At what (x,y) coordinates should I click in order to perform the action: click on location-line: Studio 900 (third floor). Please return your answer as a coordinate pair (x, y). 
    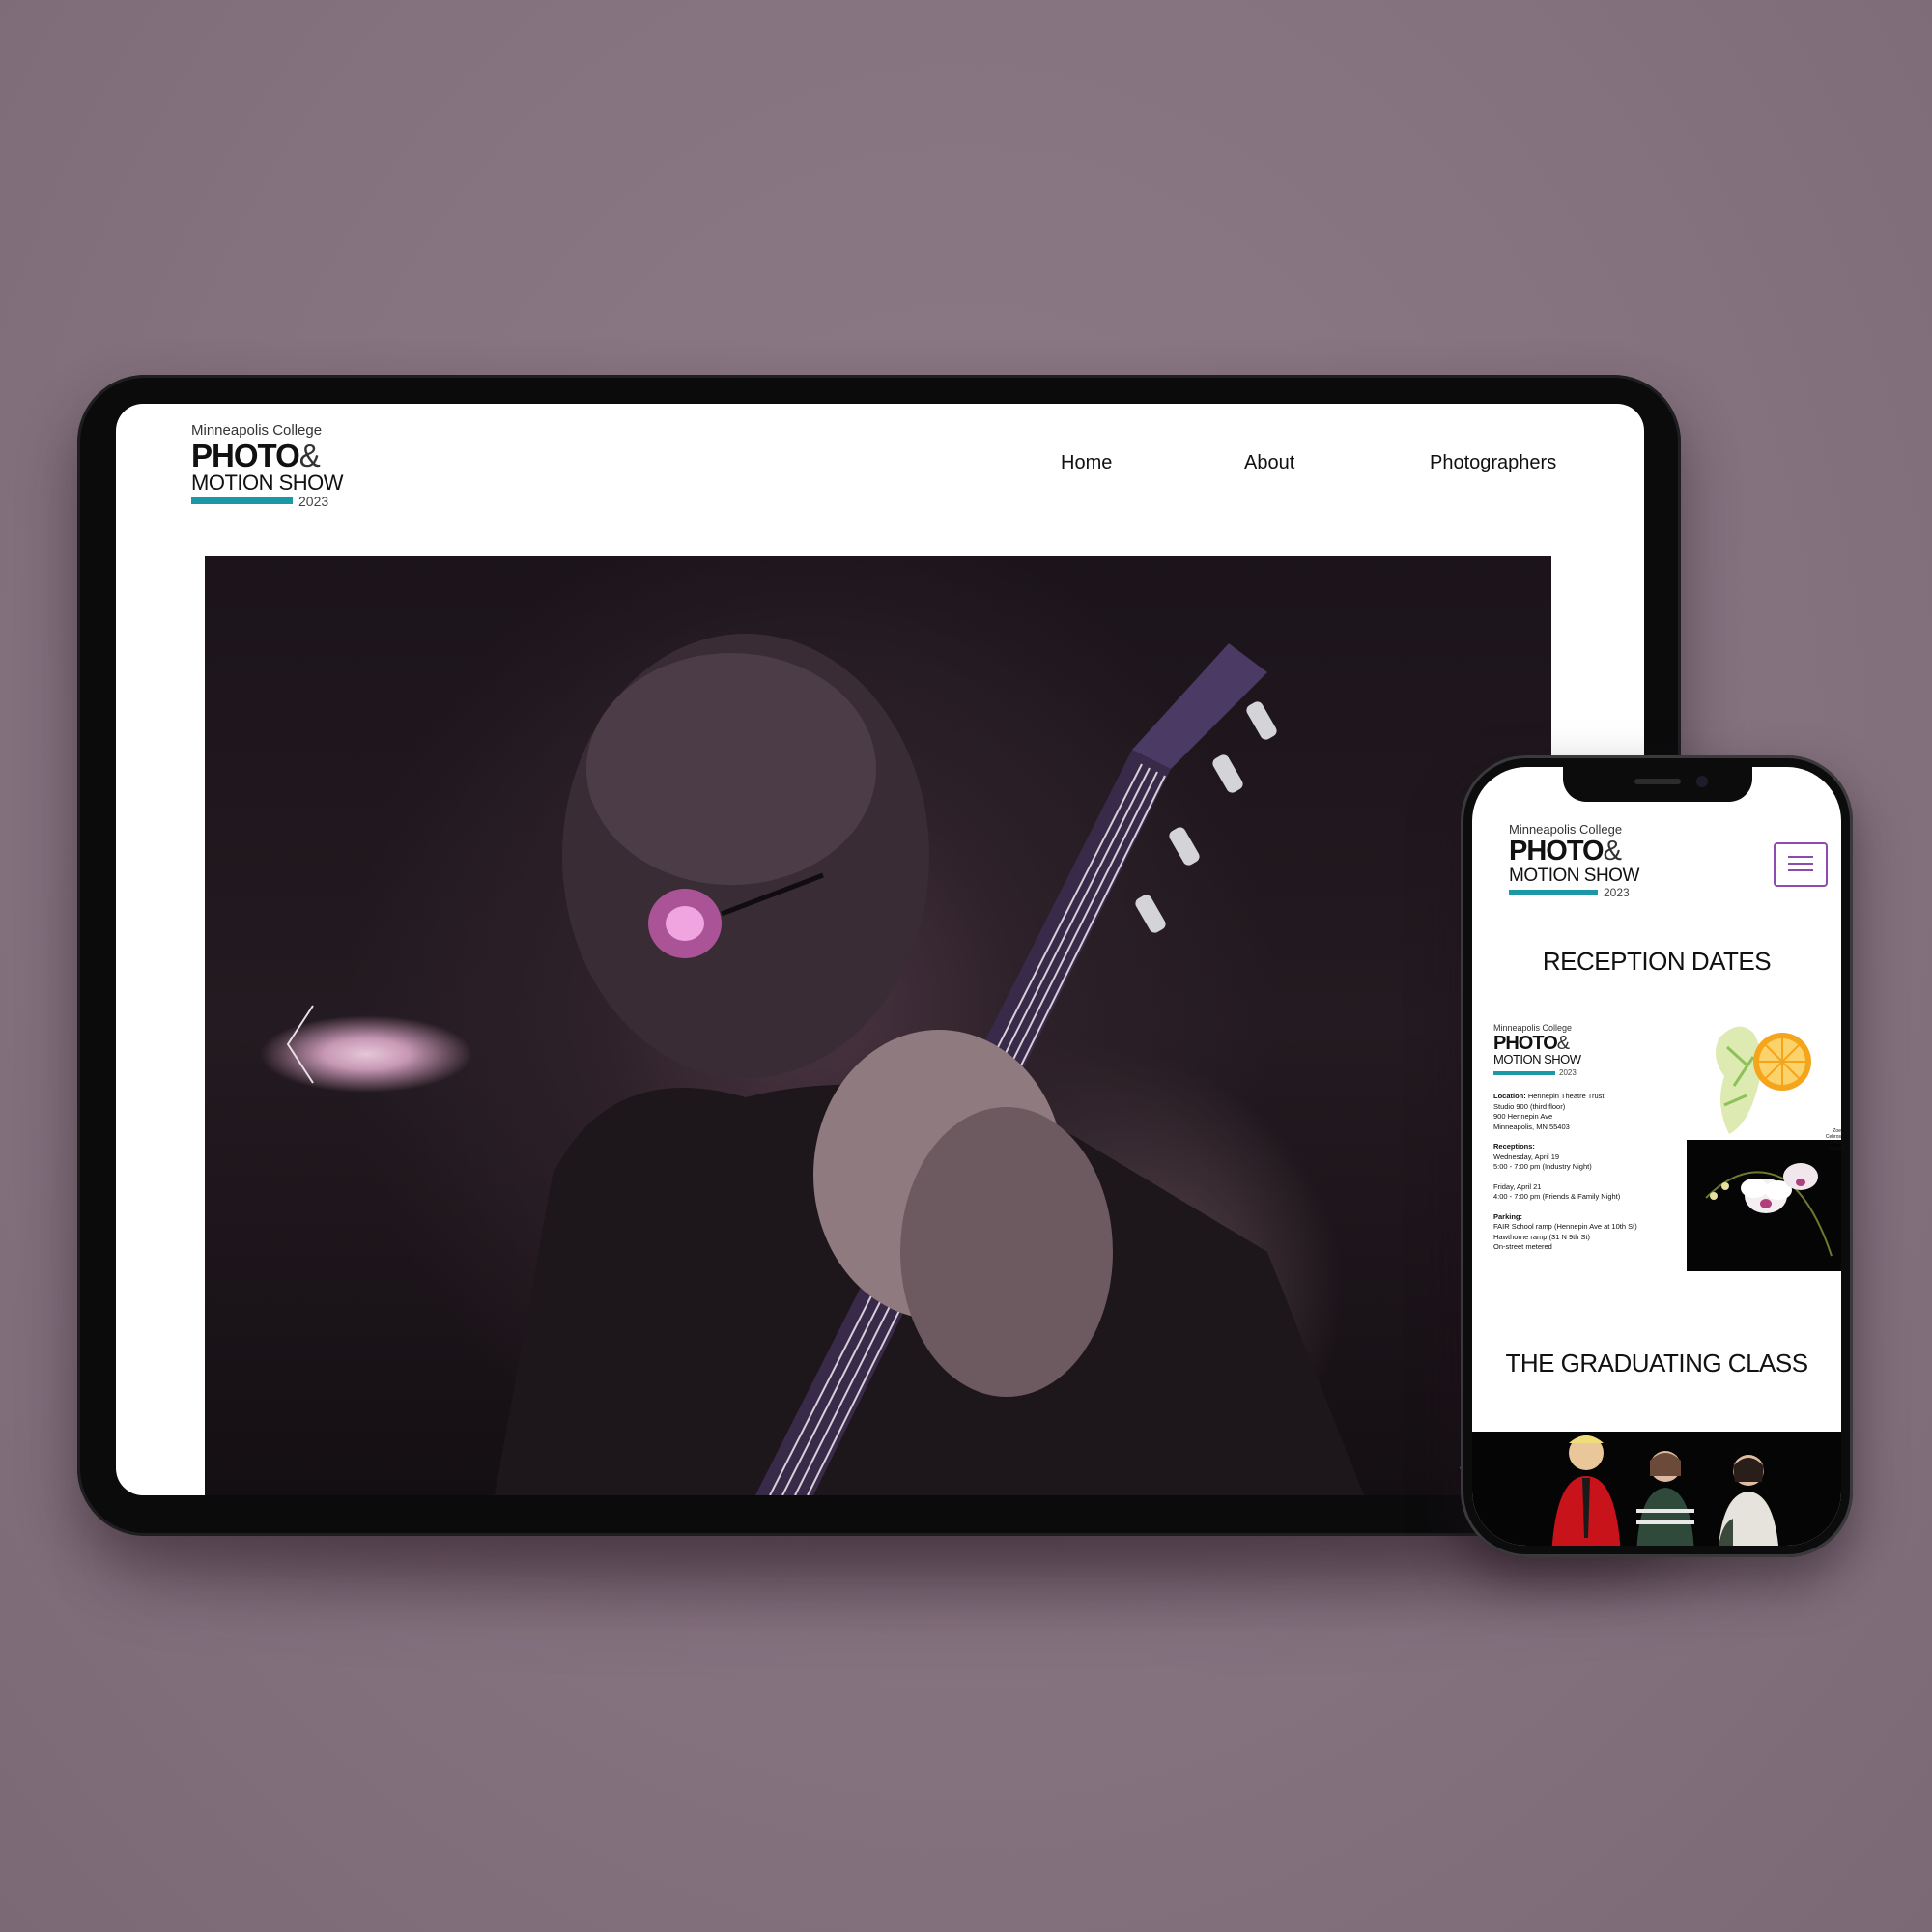
    Looking at the image, I should click on (1529, 1106).